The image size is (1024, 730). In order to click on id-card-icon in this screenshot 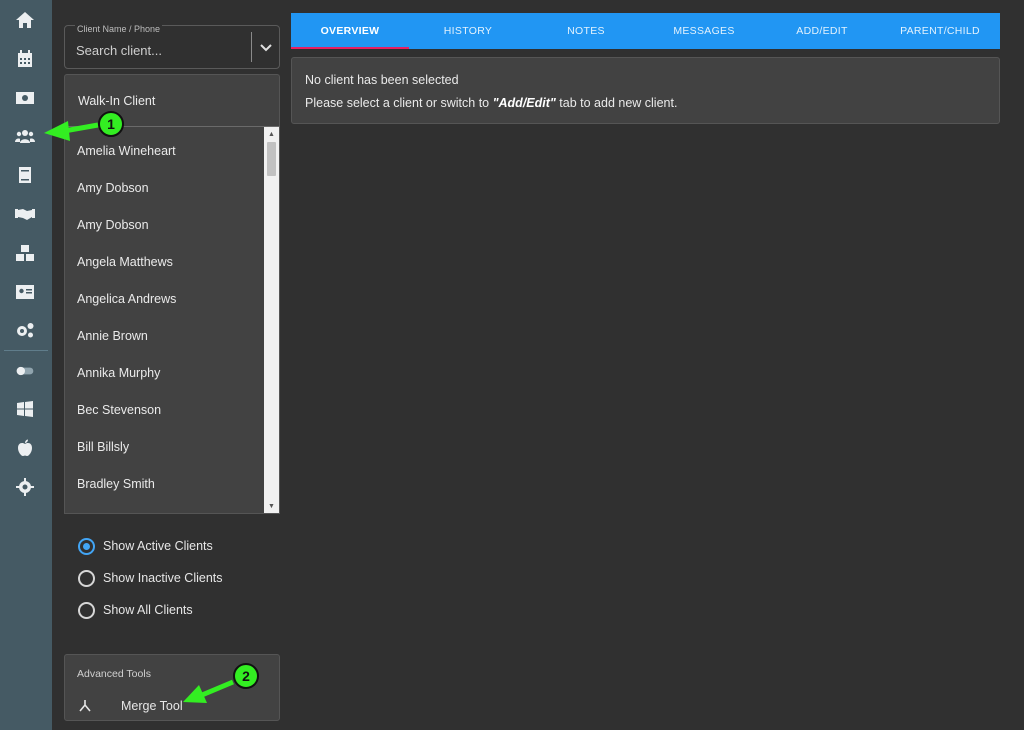, I will do `click(25, 292)`.